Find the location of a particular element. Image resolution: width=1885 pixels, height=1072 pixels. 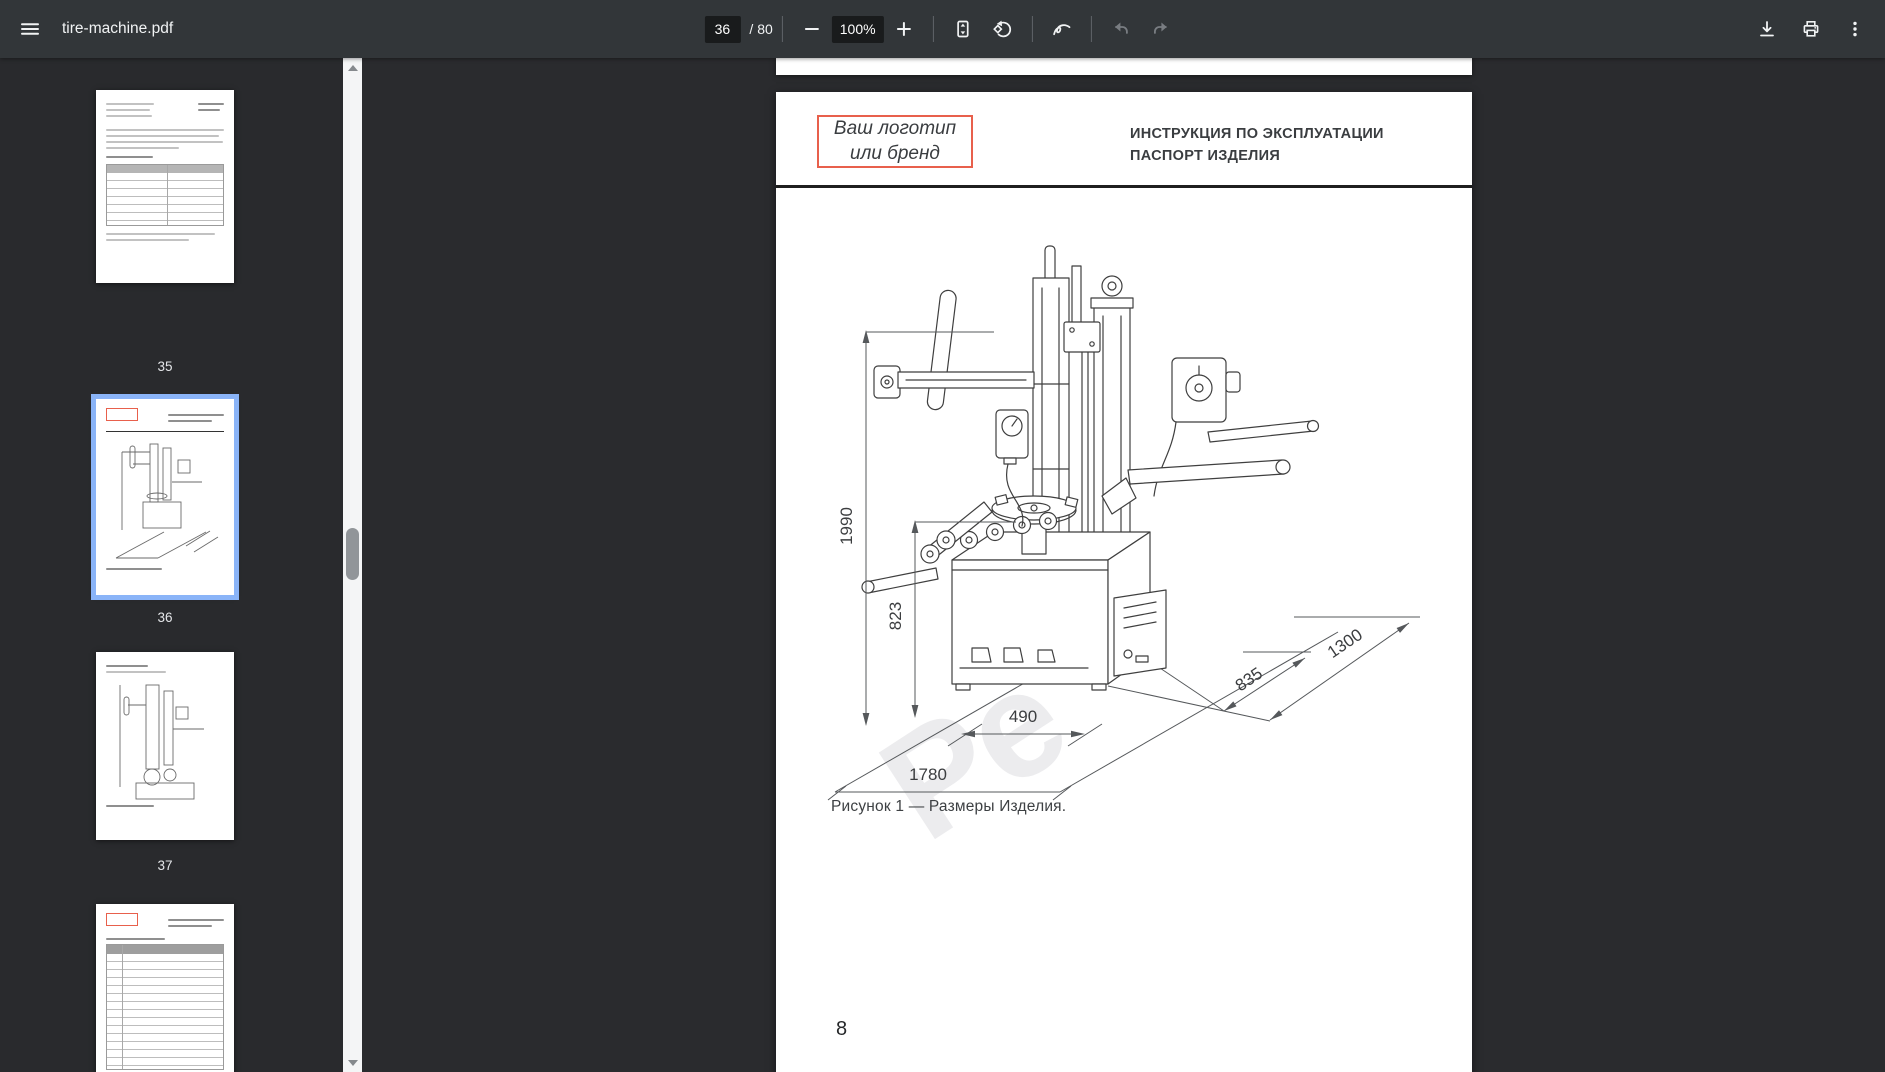

dim-490-label: 490 is located at coordinates (1023, 716).